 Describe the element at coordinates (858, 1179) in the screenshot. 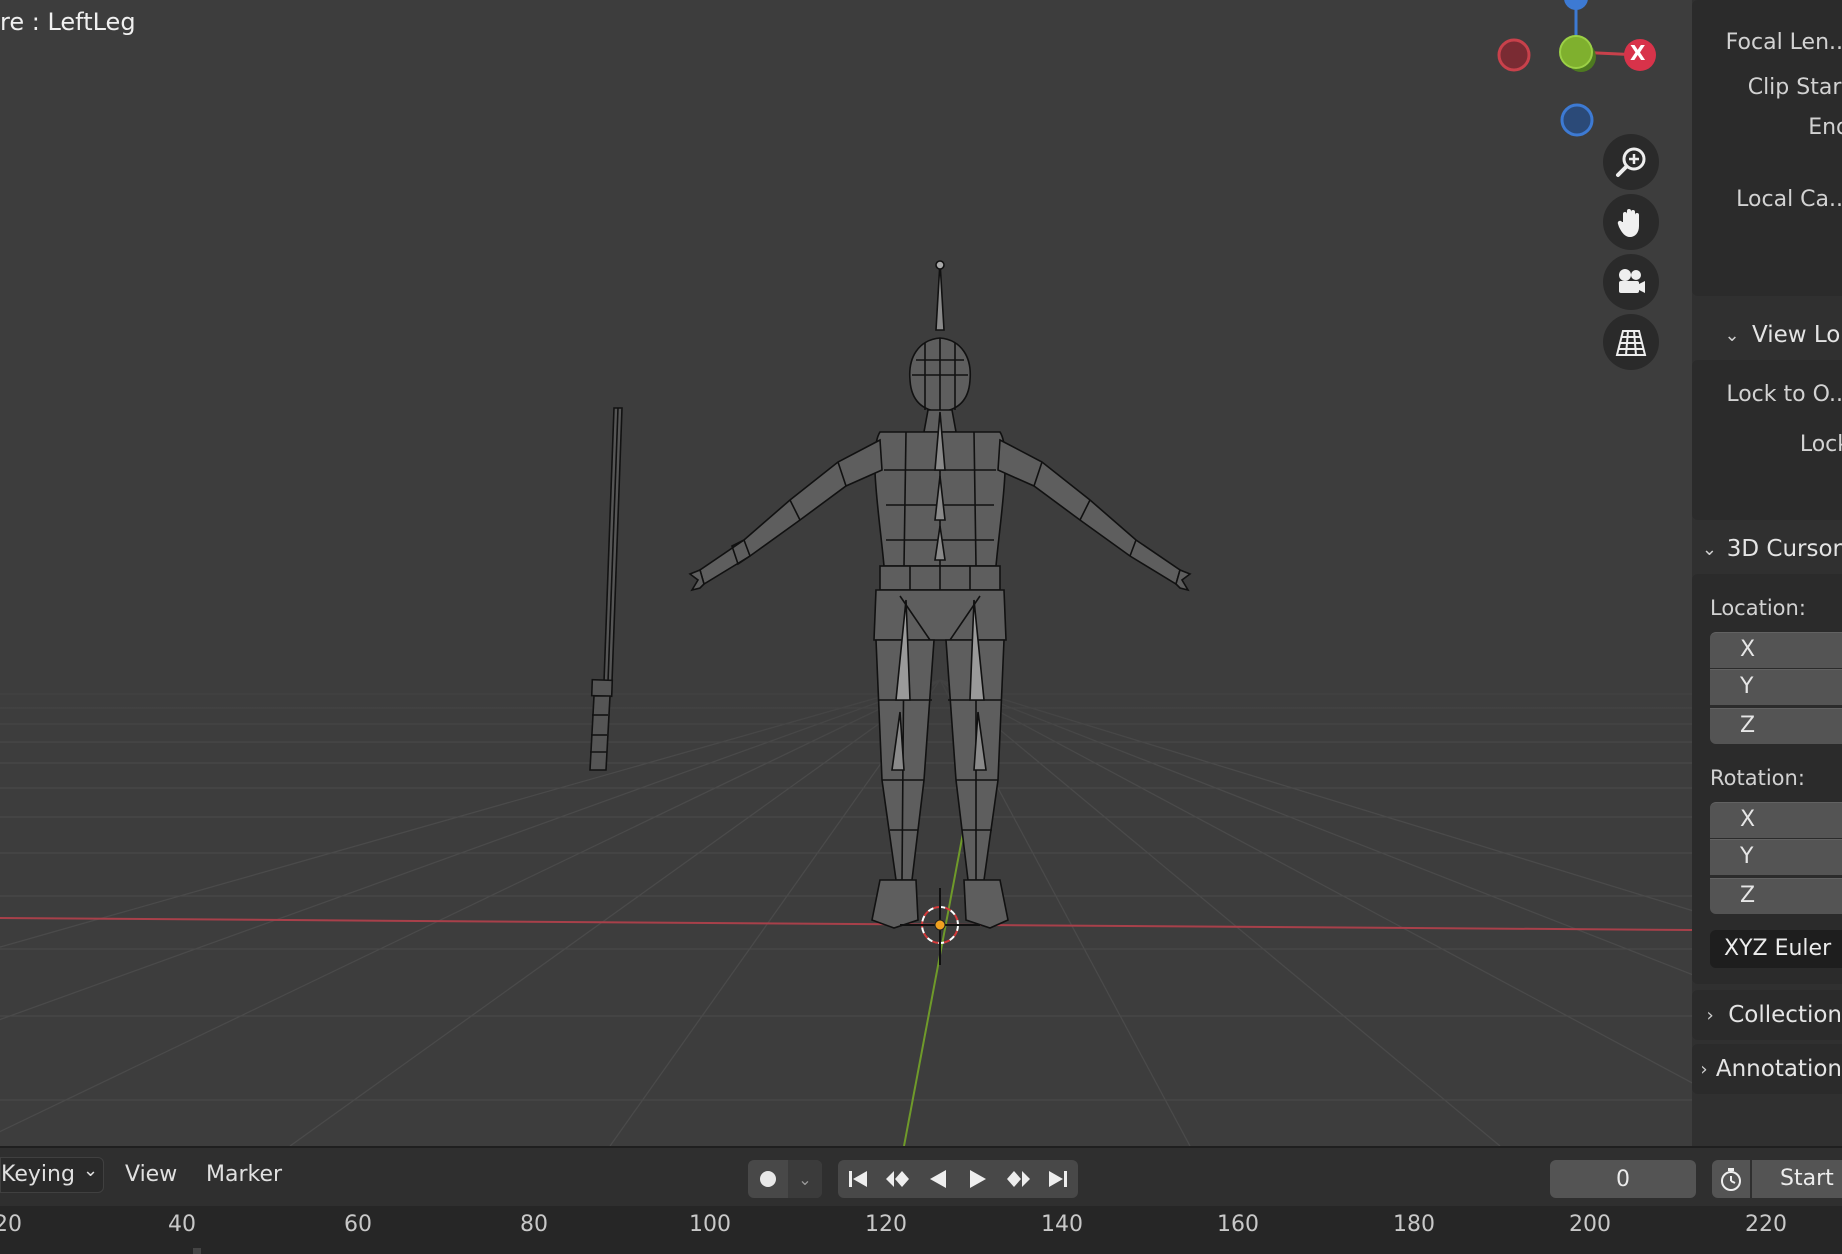

I see `jump-to-start-icon` at that location.